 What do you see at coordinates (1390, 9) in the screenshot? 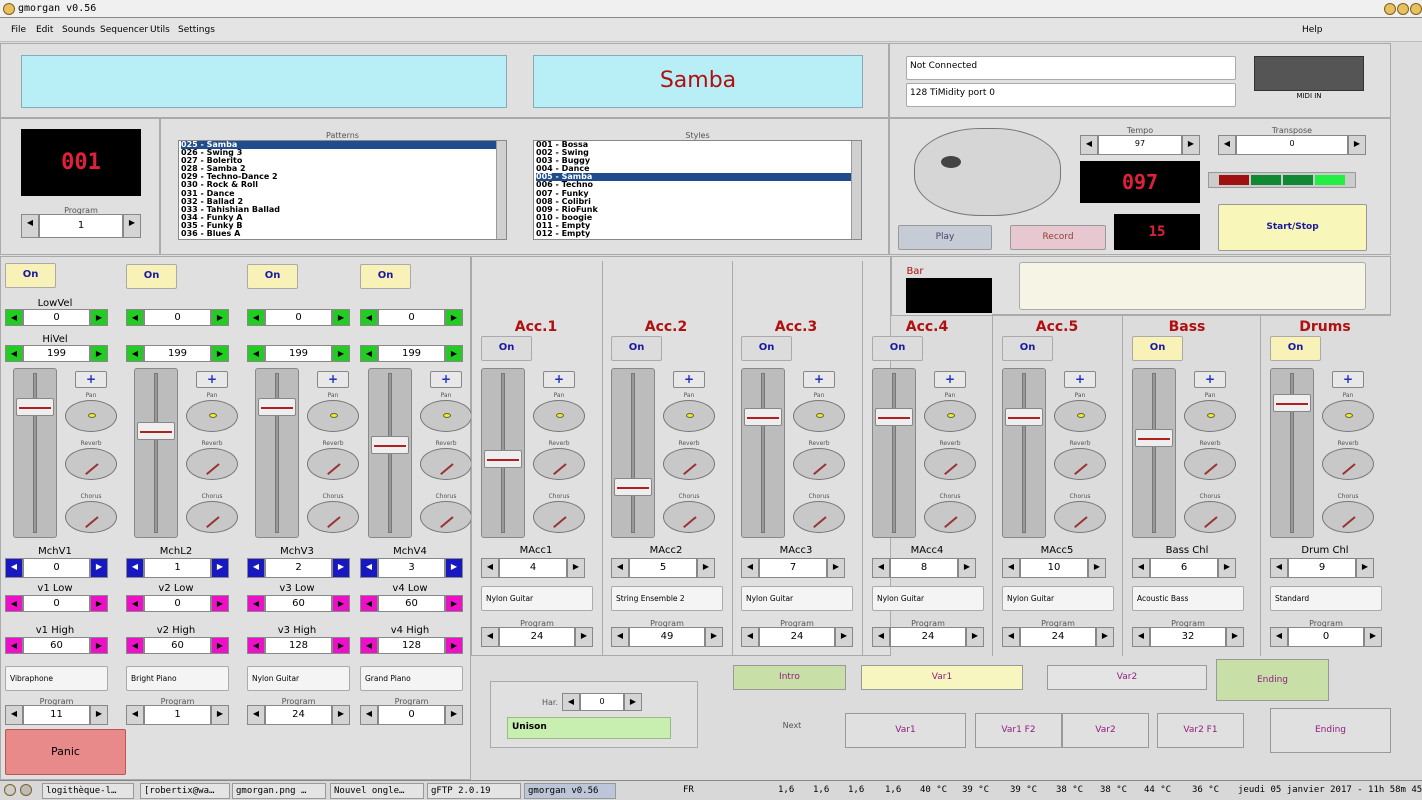
I see `minimize-icon` at bounding box center [1390, 9].